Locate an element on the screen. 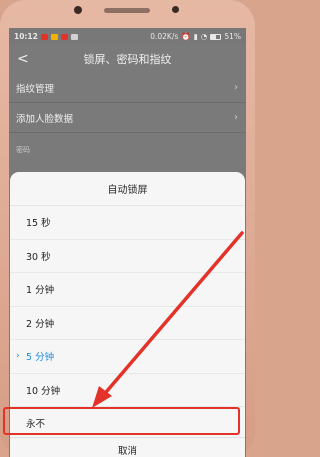  settings-row-face: 添加人脸数据 › is located at coordinates (127, 118).